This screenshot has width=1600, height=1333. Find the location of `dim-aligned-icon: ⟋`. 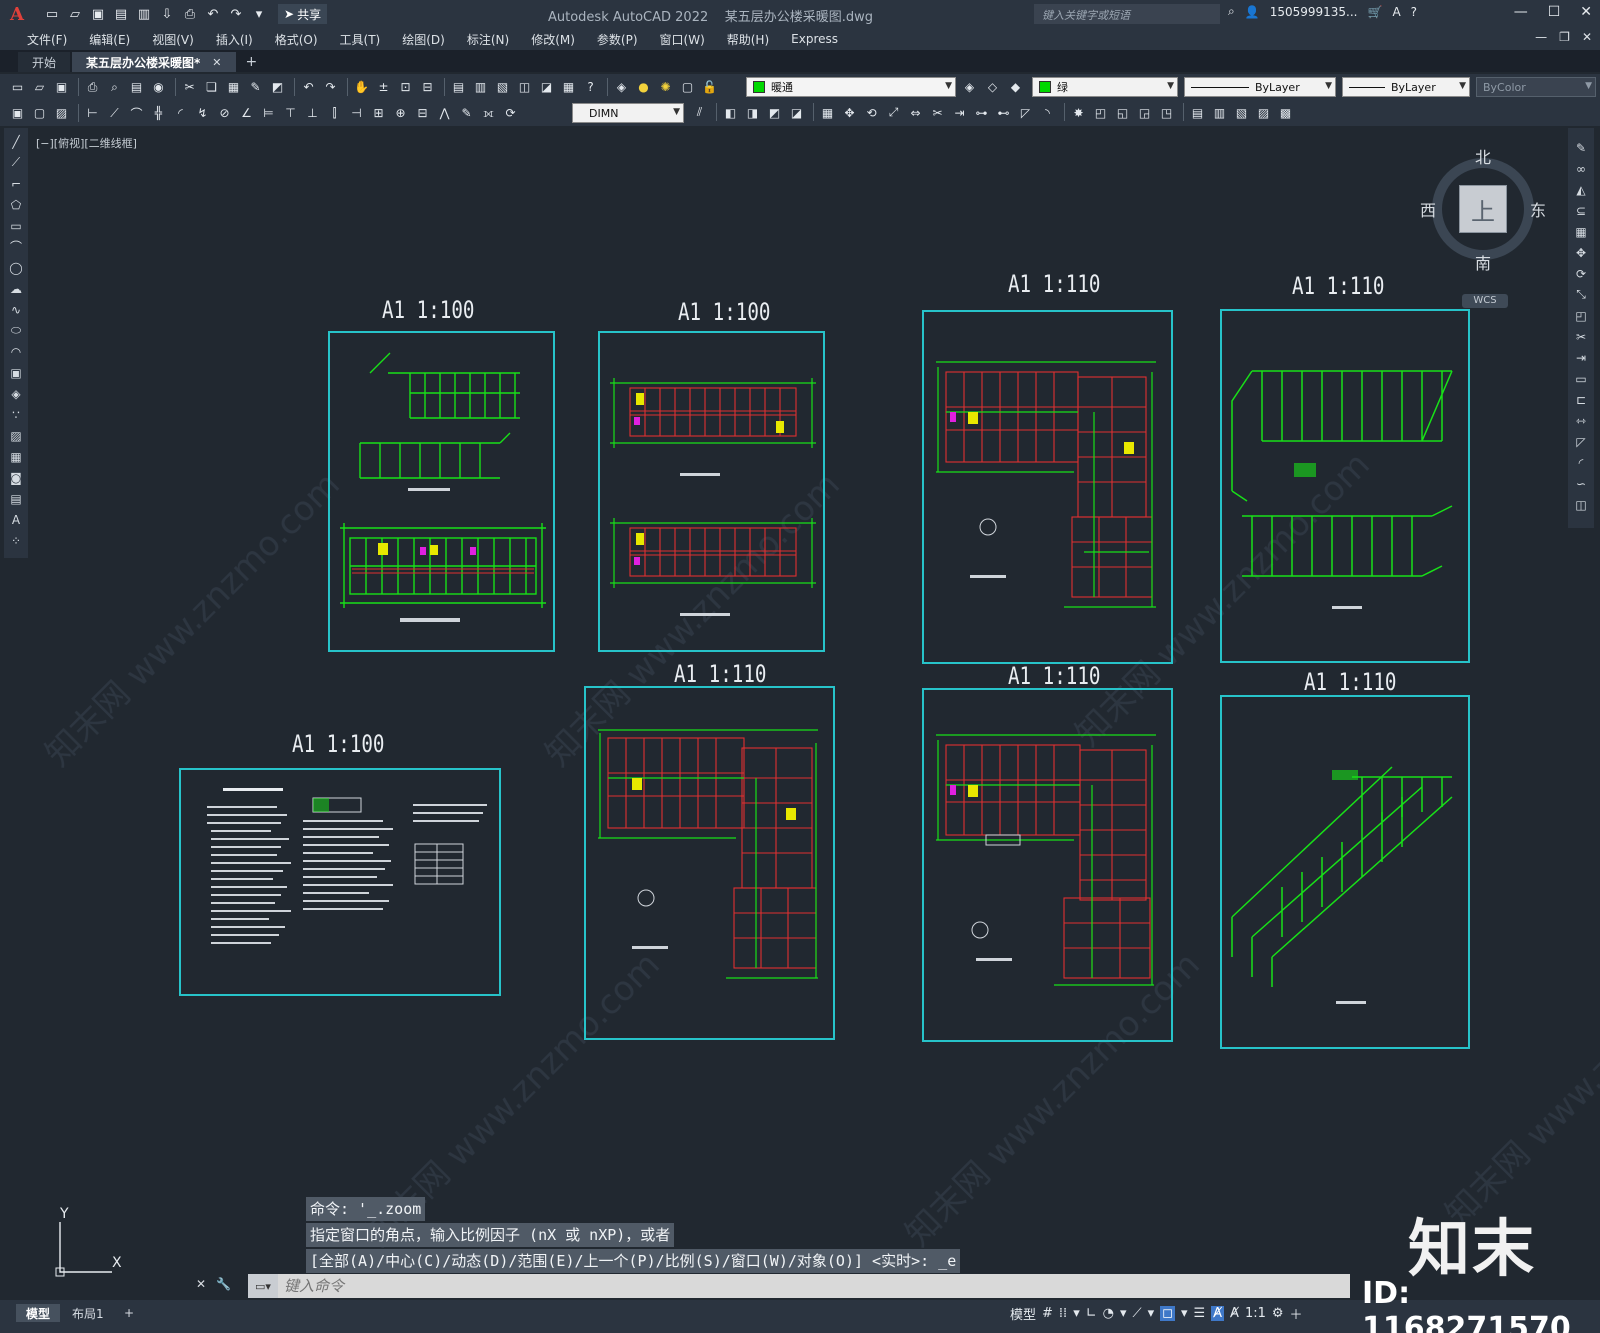

dim-aligned-icon: ⟋ is located at coordinates (114, 113).